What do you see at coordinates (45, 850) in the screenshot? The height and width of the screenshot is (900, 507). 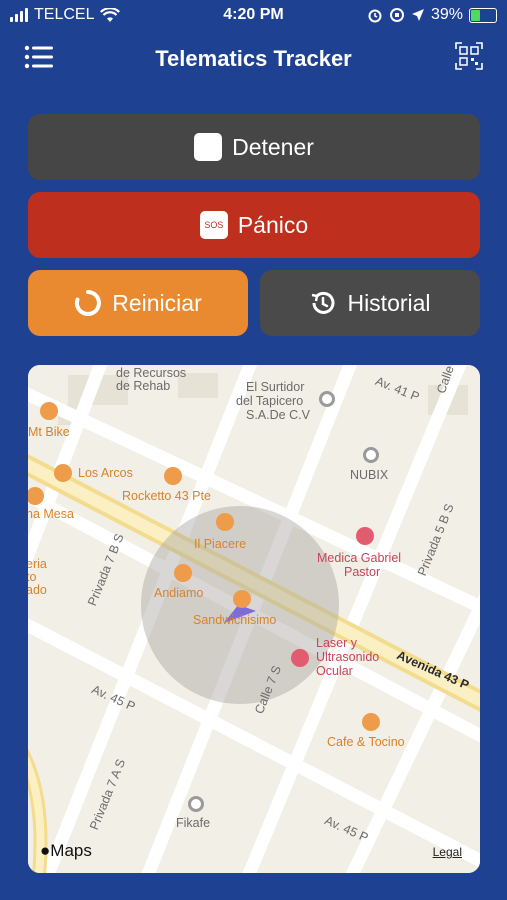 I see `apple-icon: ●` at bounding box center [45, 850].